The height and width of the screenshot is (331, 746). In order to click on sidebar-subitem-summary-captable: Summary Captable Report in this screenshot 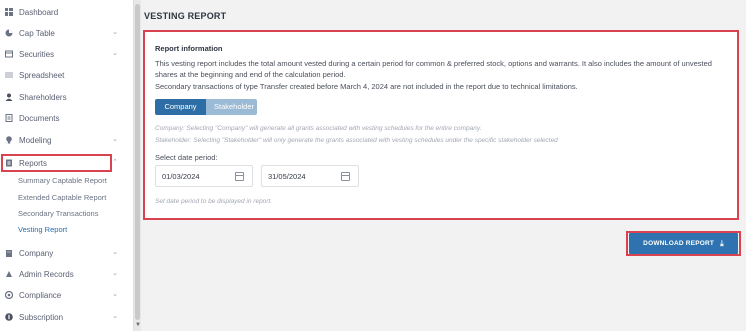, I will do `click(62, 180)`.